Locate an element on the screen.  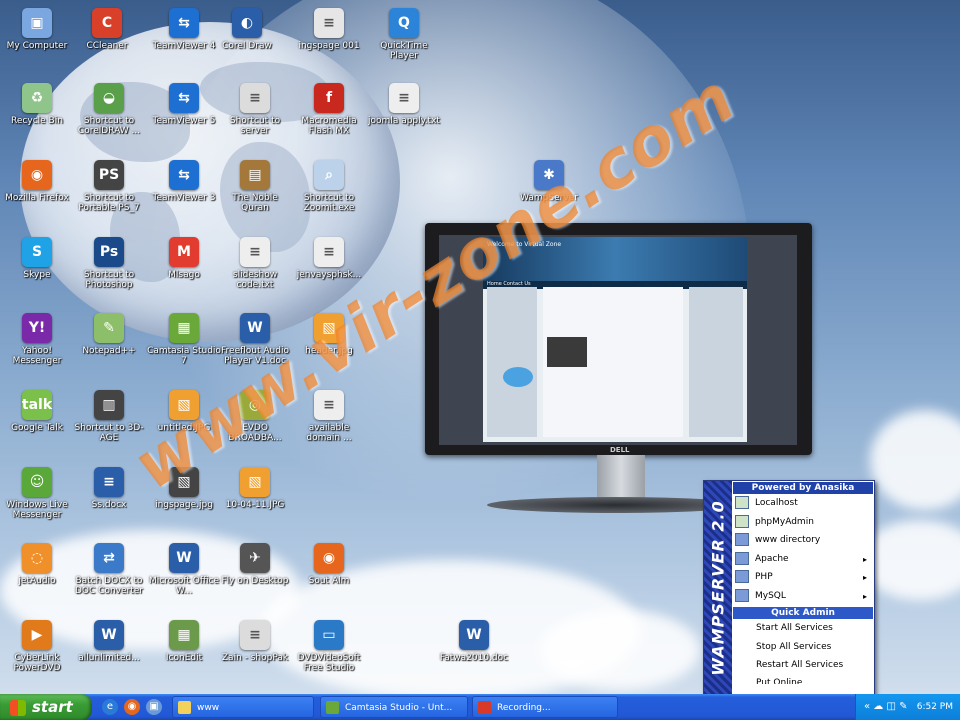
monitor-stand is located at coordinates (621, 477).